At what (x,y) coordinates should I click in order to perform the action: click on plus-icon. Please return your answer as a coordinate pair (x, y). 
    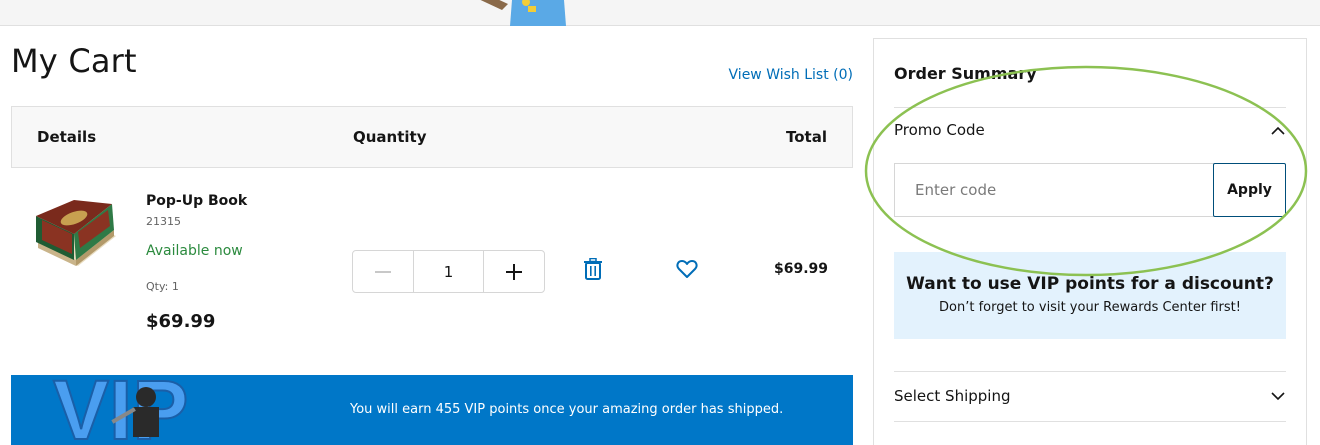
    Looking at the image, I should click on (514, 271).